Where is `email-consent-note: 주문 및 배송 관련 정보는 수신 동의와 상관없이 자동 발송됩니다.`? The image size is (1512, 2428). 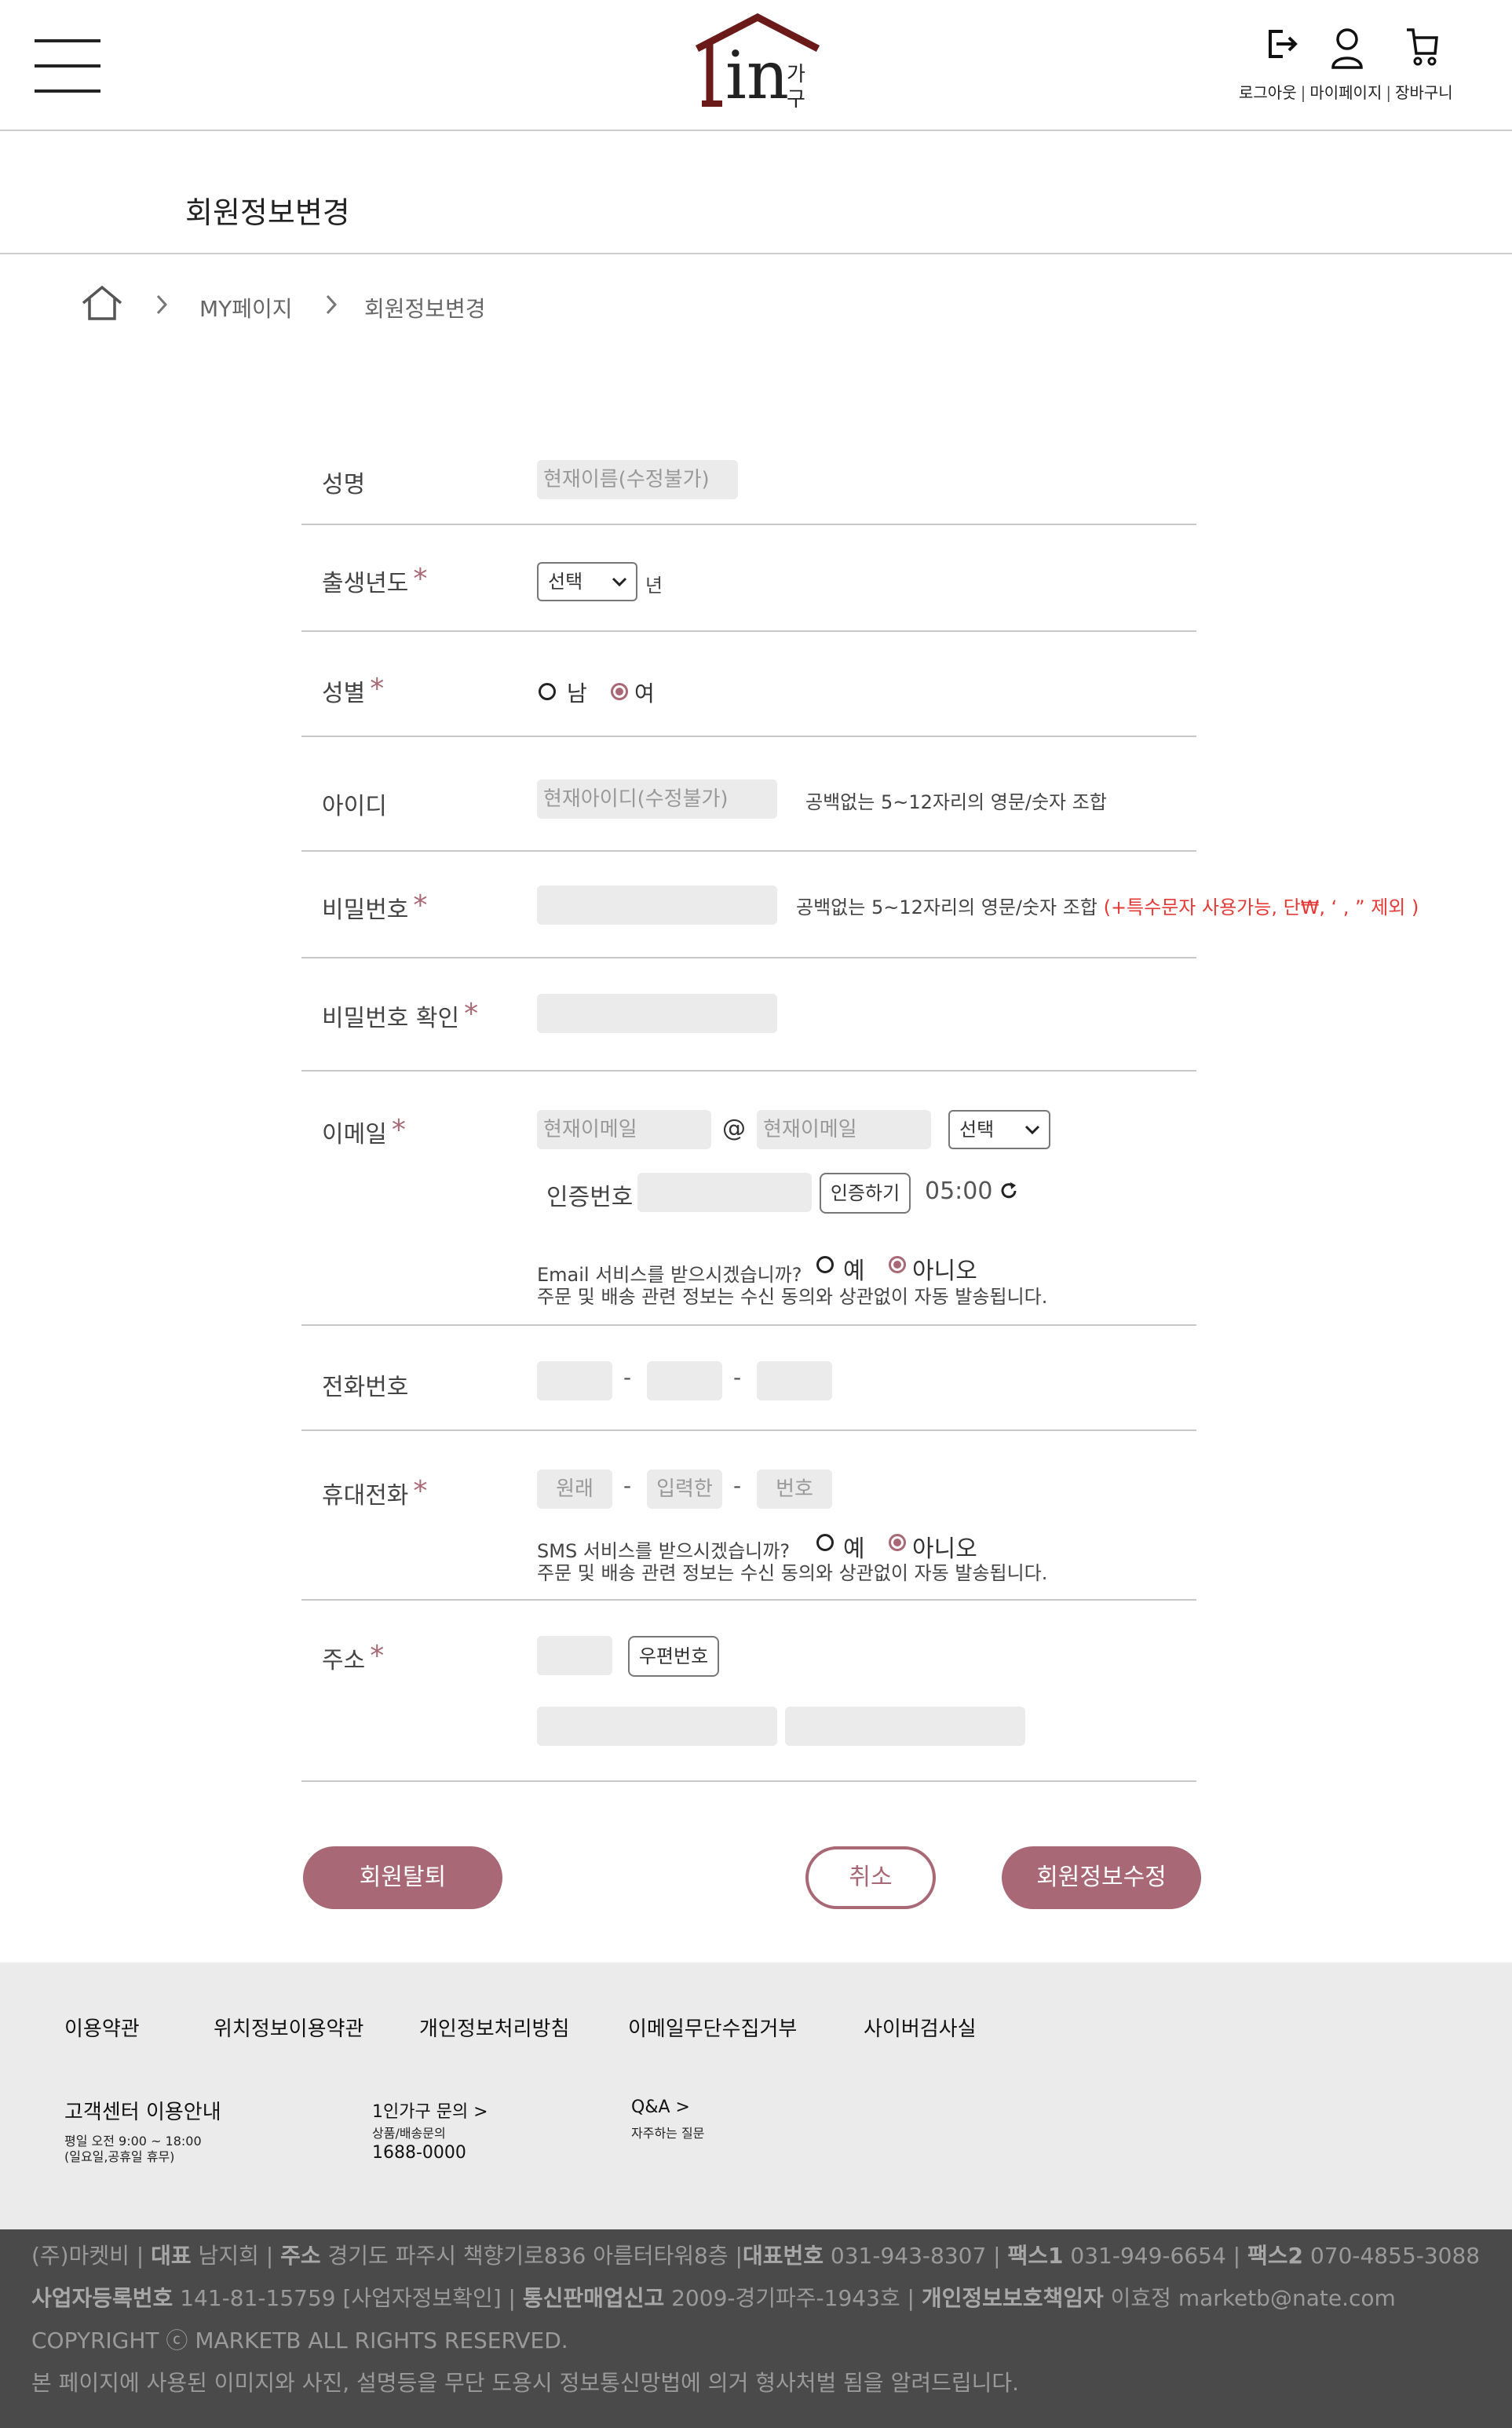 email-consent-note: 주문 및 배송 관련 정보는 수신 동의와 상관없이 자동 발송됩니다. is located at coordinates (792, 1297).